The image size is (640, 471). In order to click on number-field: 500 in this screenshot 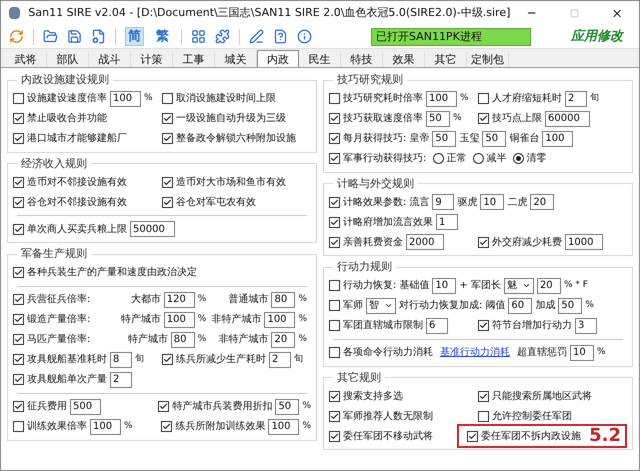, I will do `click(85, 406)`.